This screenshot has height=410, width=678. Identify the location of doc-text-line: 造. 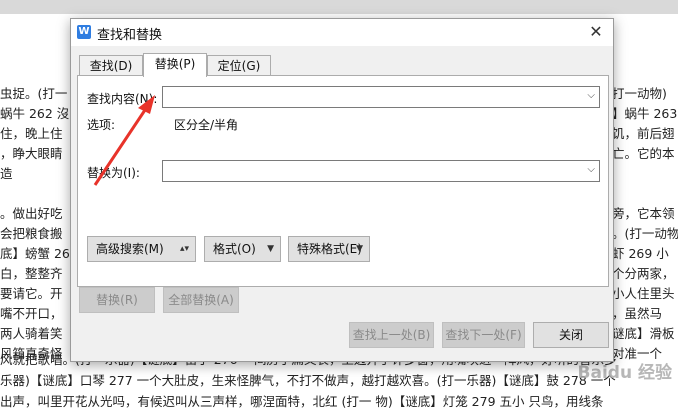
(6, 173).